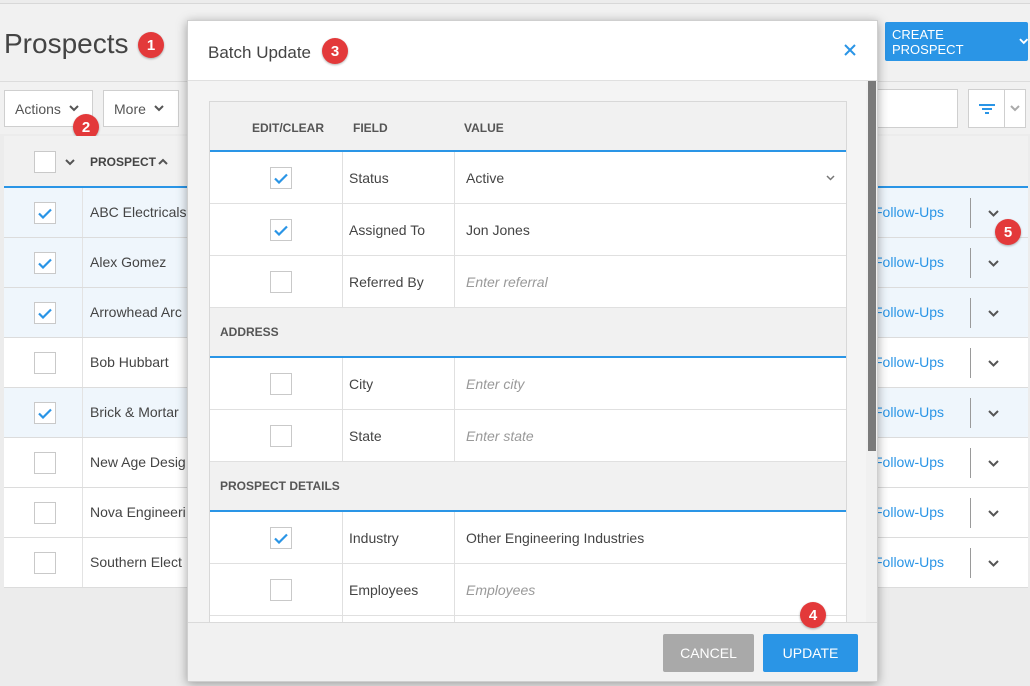  I want to click on dialog-scrollbar, so click(871, 351).